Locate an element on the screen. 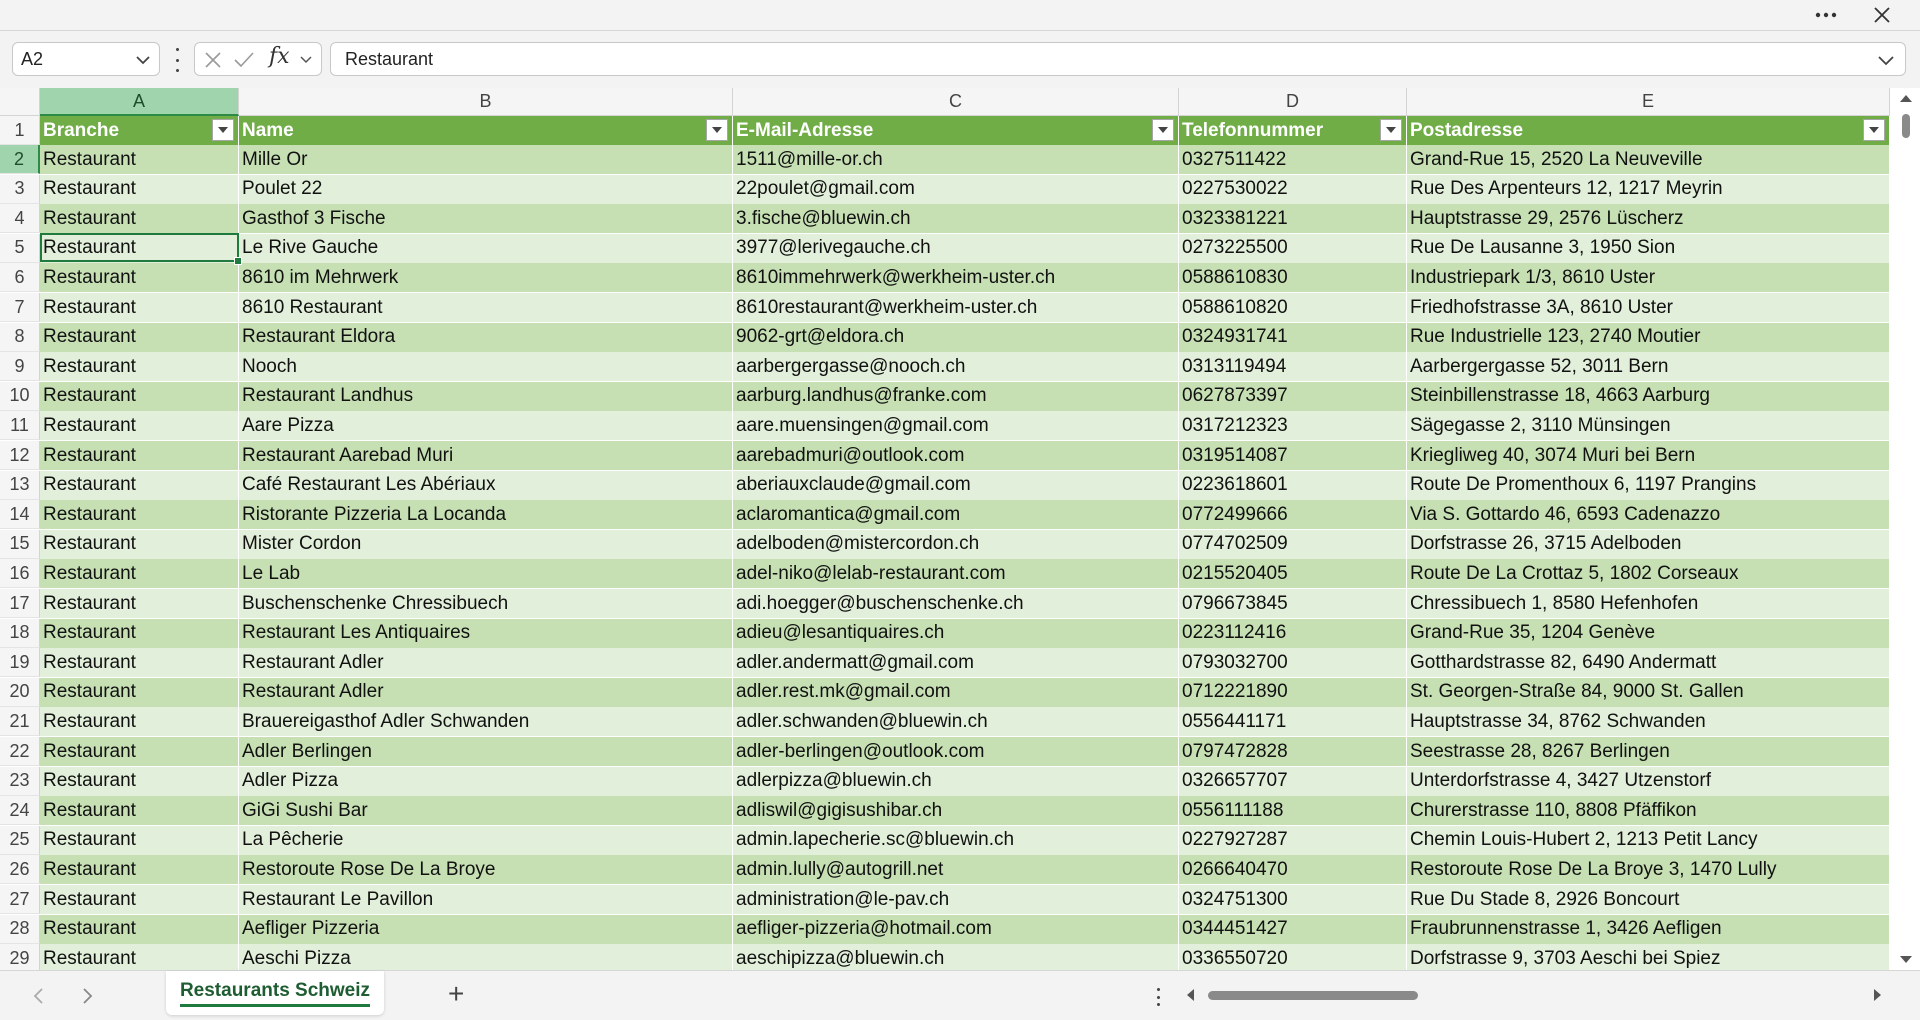 The image size is (1920, 1020). row-number: 13 is located at coordinates (20, 485).